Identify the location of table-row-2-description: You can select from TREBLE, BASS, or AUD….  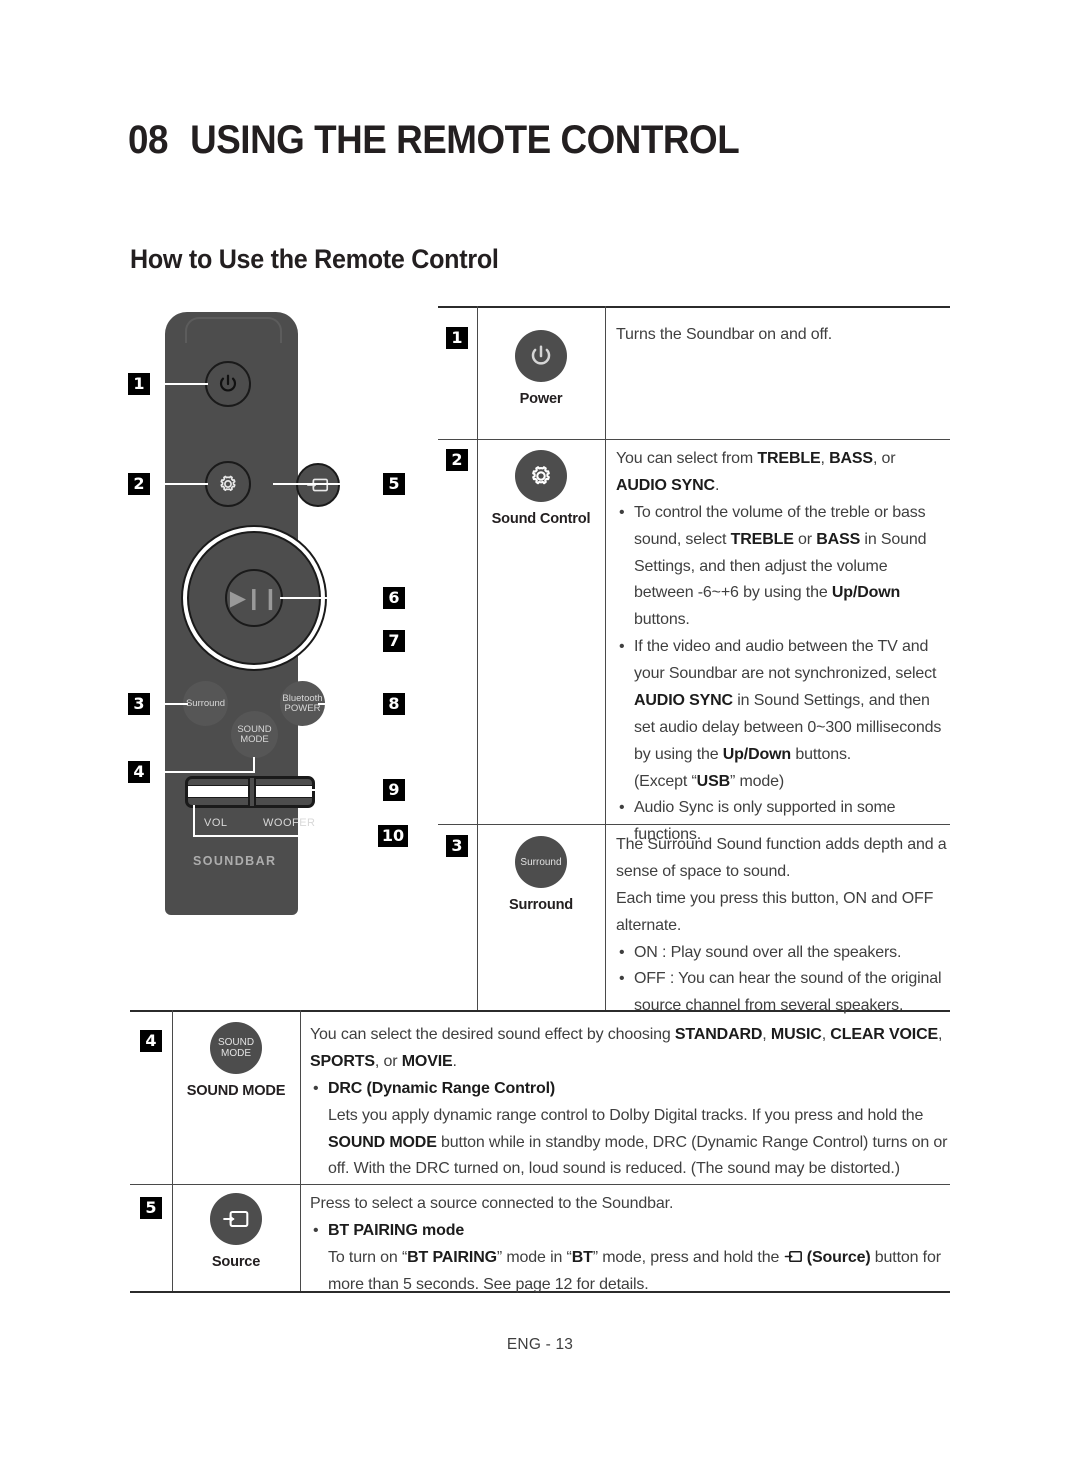
(782, 647).